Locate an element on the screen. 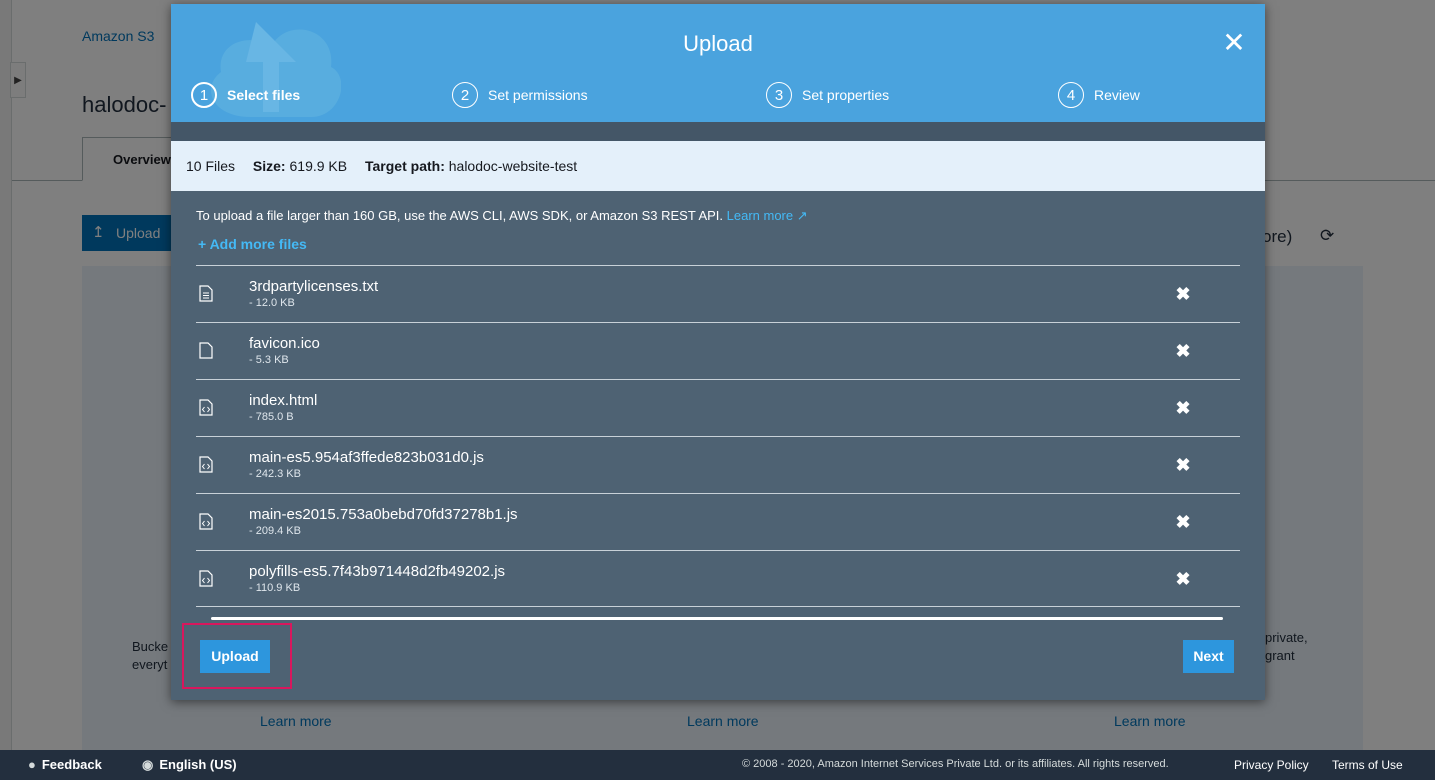 Image resolution: width=1435 pixels, height=780 pixels. notice-learn-more-link: Learn more ↗ is located at coordinates (767, 215).